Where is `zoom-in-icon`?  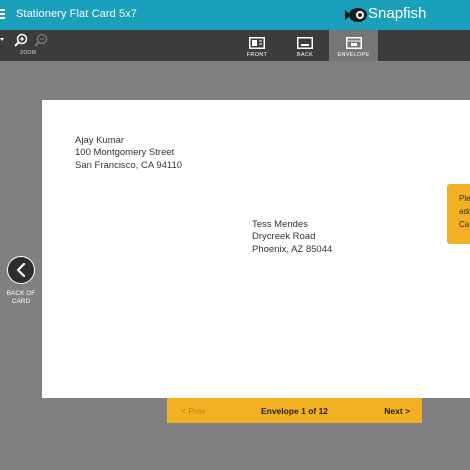
zoom-in-icon is located at coordinates (21, 40).